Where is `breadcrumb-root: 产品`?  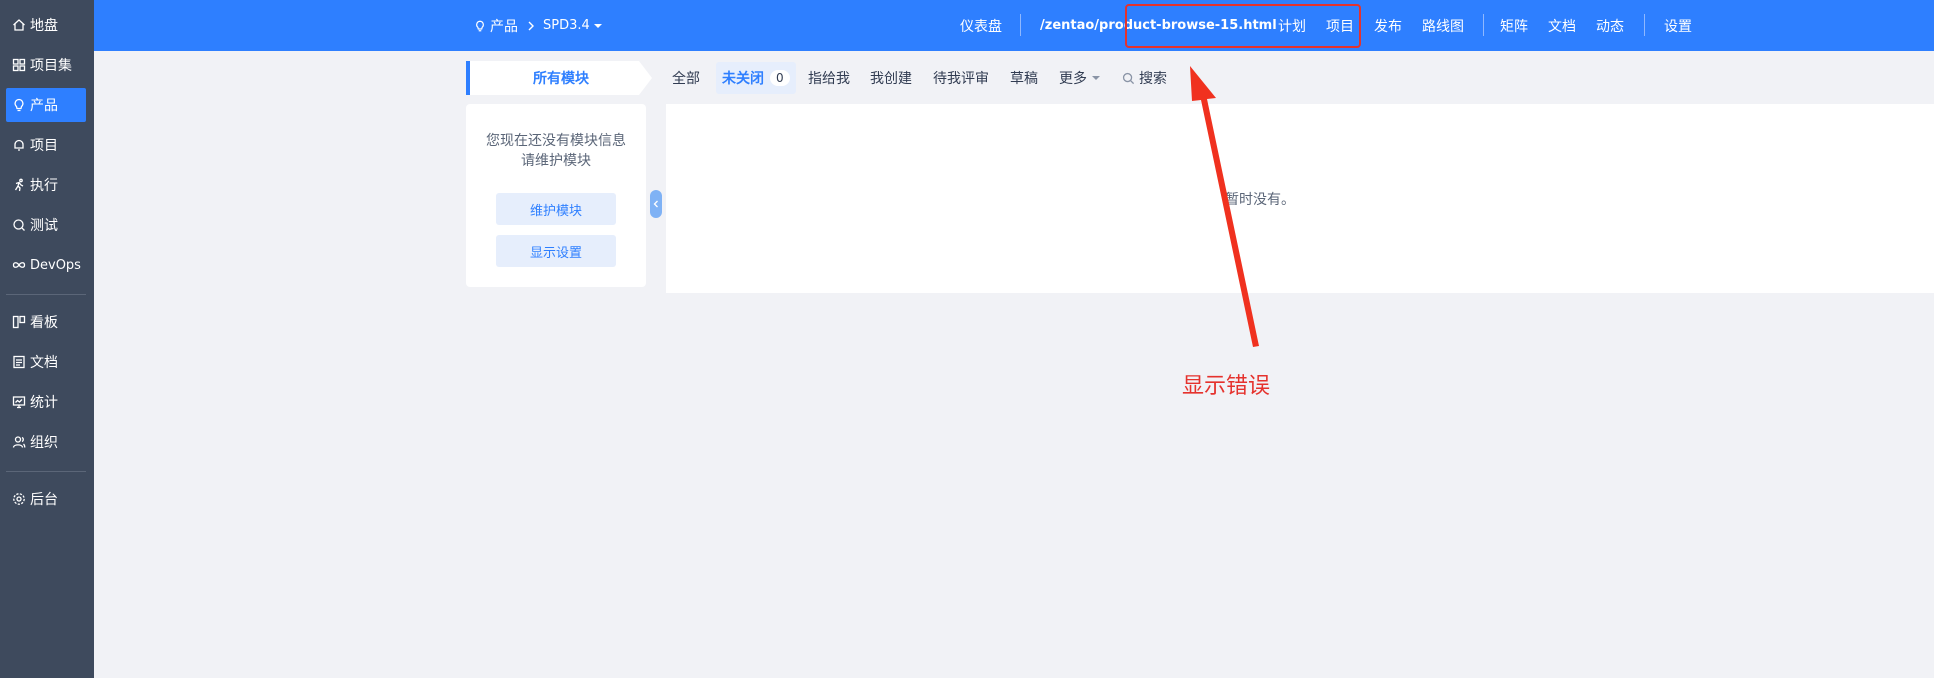 breadcrumb-root: 产品 is located at coordinates (496, 25).